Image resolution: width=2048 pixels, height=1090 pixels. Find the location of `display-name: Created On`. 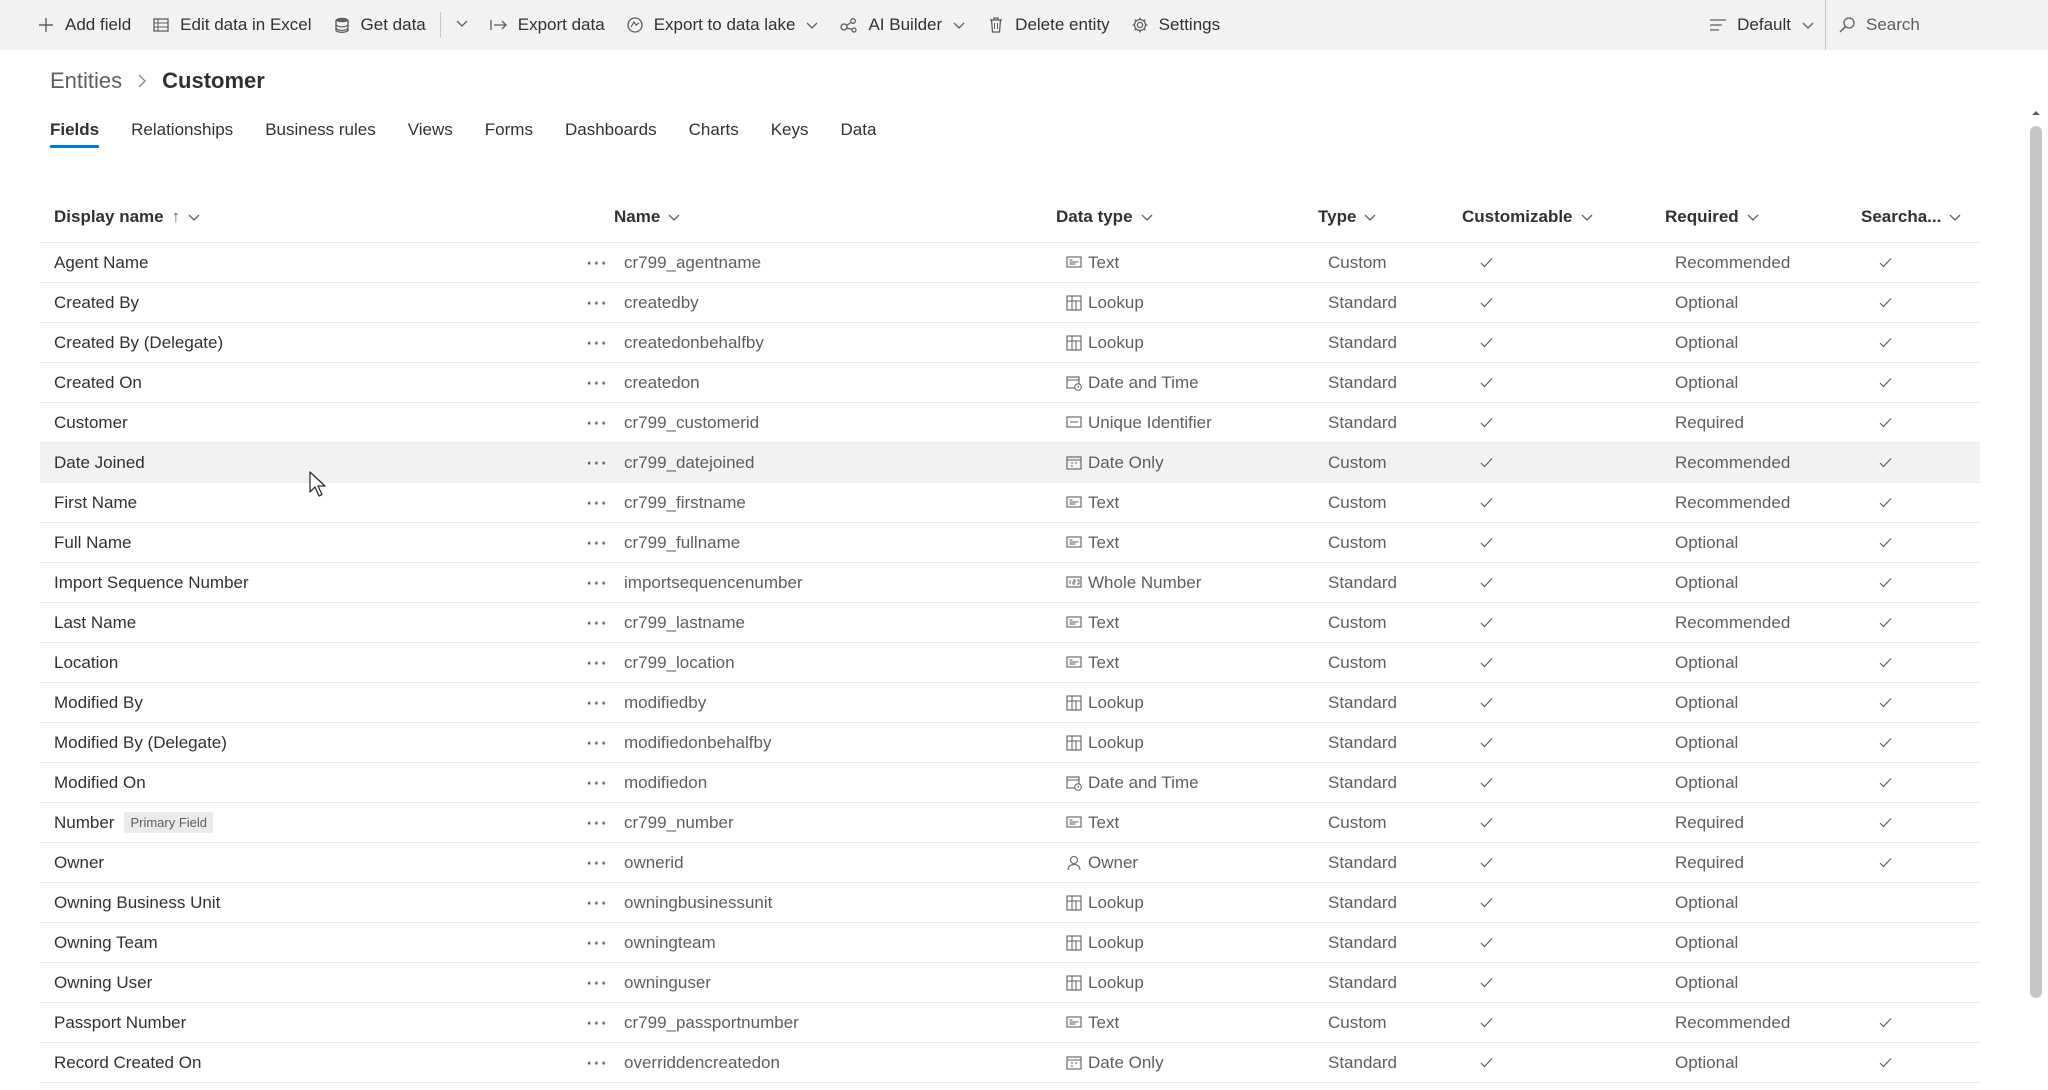

display-name: Created On is located at coordinates (98, 382).